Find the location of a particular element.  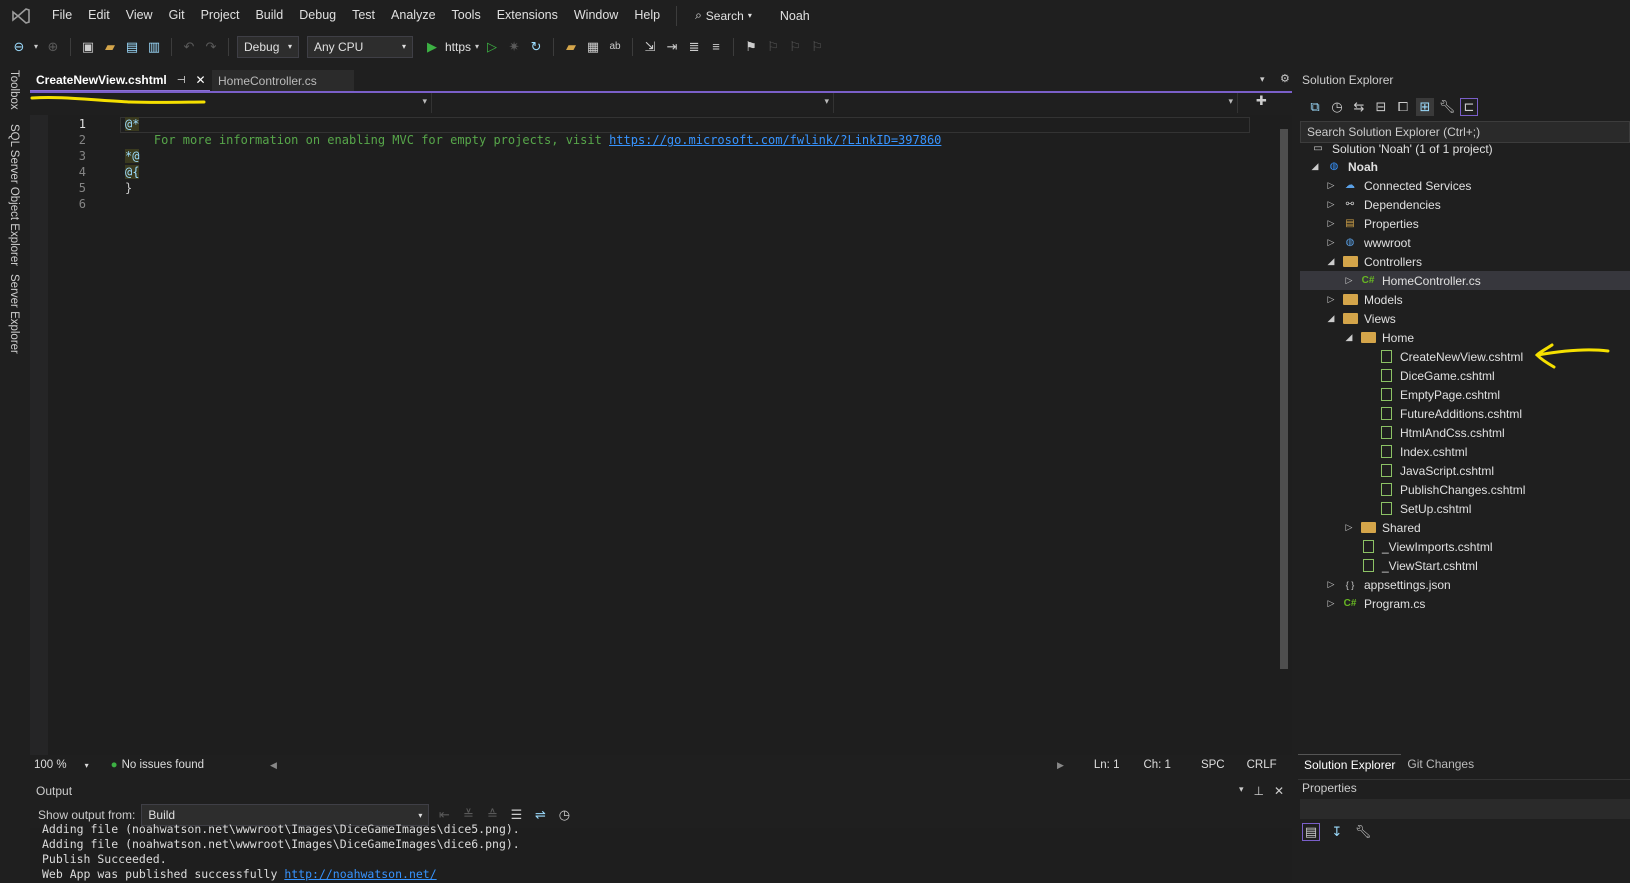

property-pages-icon: 🔧︎ is located at coordinates (1363, 832).